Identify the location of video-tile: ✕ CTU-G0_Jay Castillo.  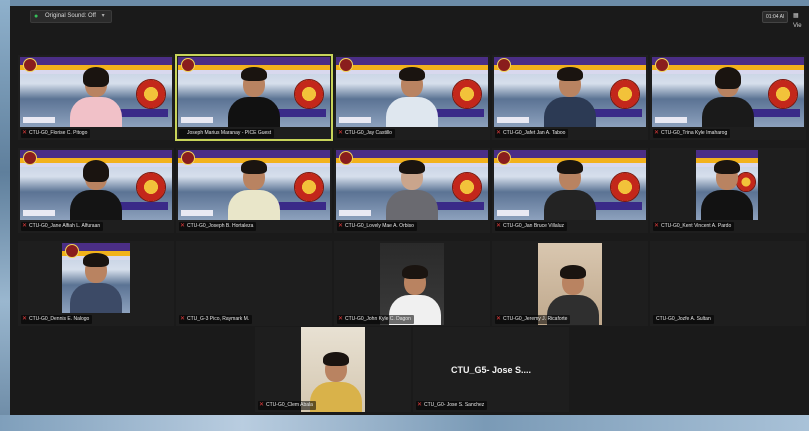
(412, 97).